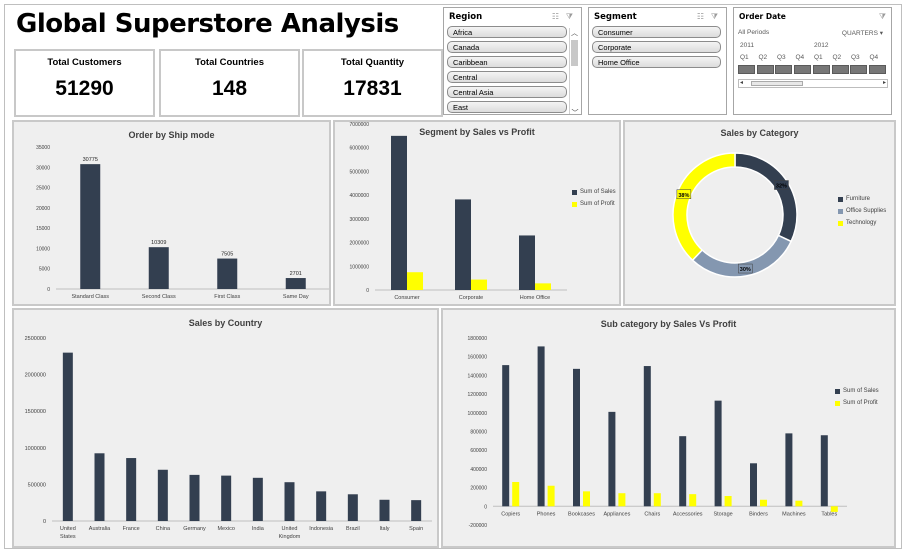 Image resolution: width=906 pixels, height=553 pixels. I want to click on bar-bookcases-profit, so click(586, 499).